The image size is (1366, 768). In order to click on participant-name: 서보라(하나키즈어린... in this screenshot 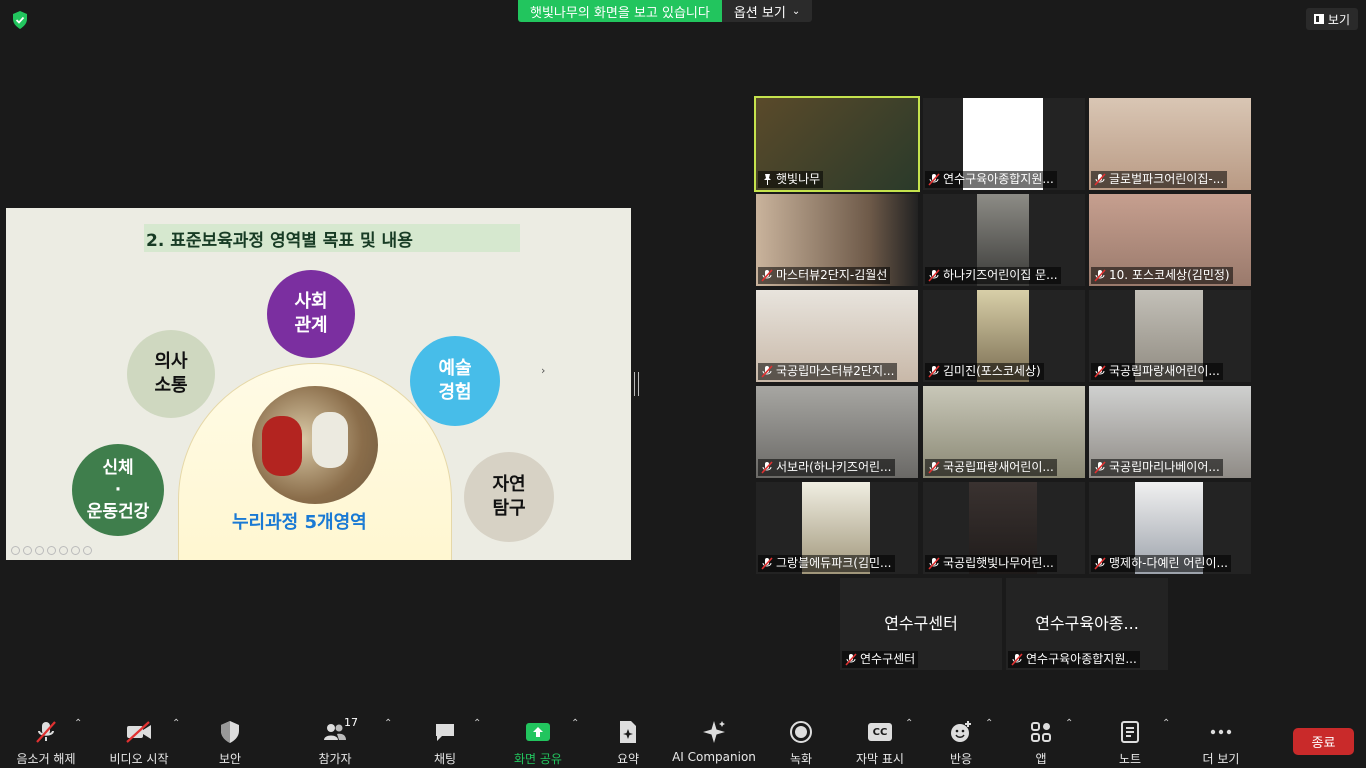, I will do `click(826, 467)`.